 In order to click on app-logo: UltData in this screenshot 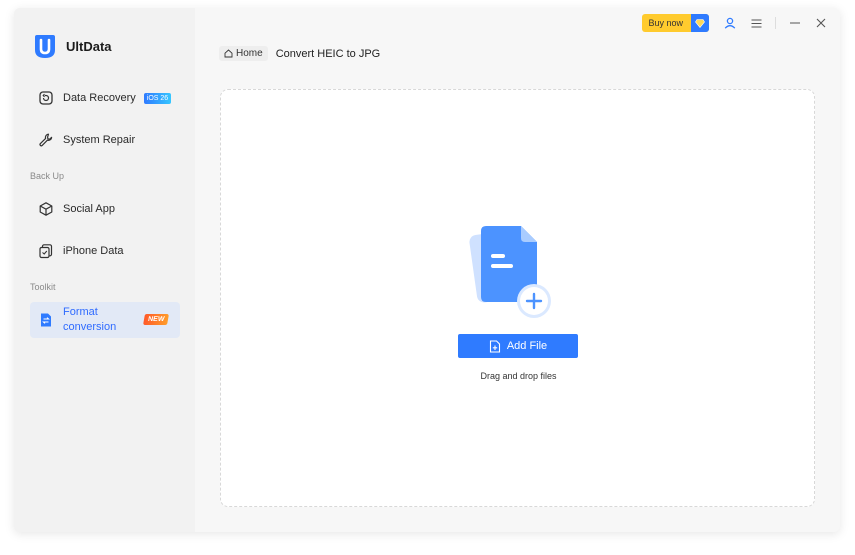, I will do `click(73, 46)`.